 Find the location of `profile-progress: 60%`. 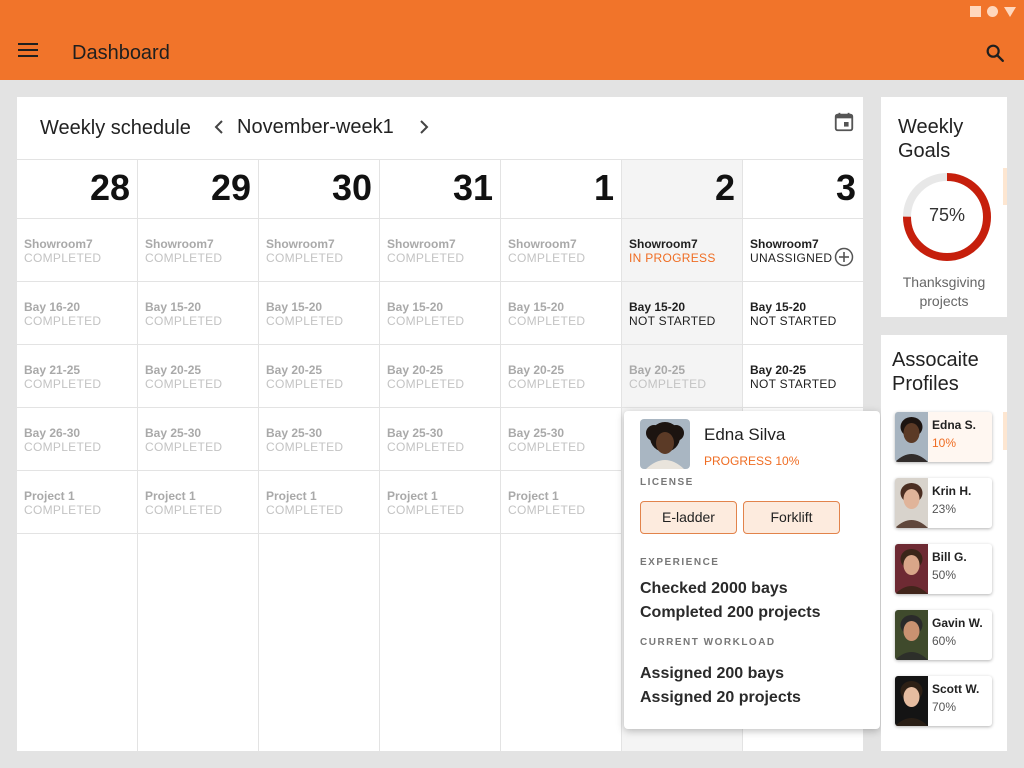

profile-progress: 60% is located at coordinates (944, 641).